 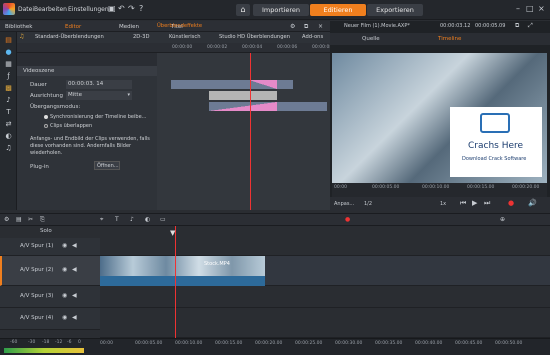 What do you see at coordinates (530, 8) in the screenshot?
I see `maximize-icon: □` at bounding box center [530, 8].